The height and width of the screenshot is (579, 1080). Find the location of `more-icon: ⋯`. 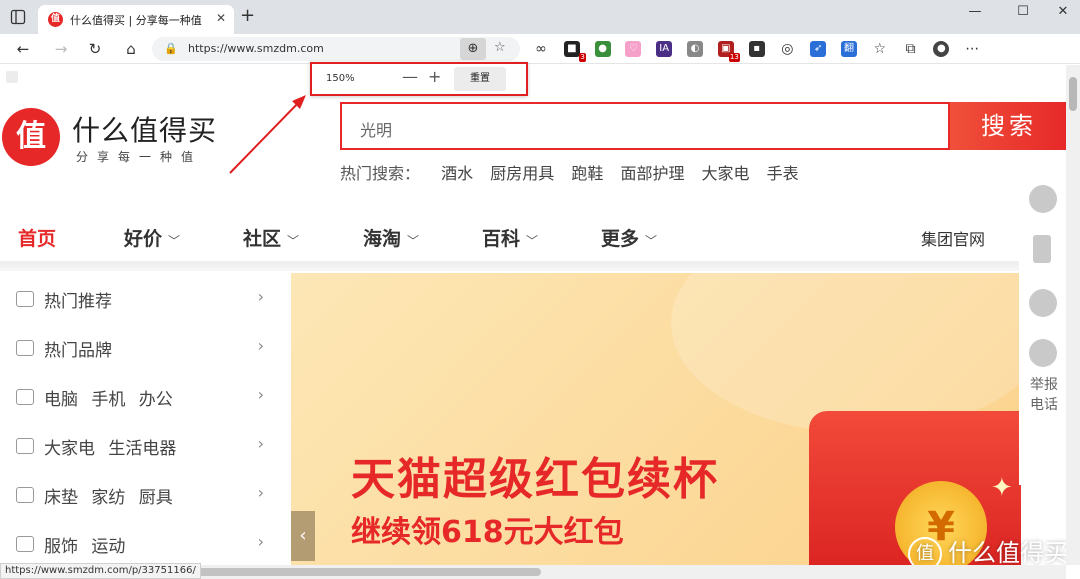

more-icon: ⋯ is located at coordinates (972, 49).